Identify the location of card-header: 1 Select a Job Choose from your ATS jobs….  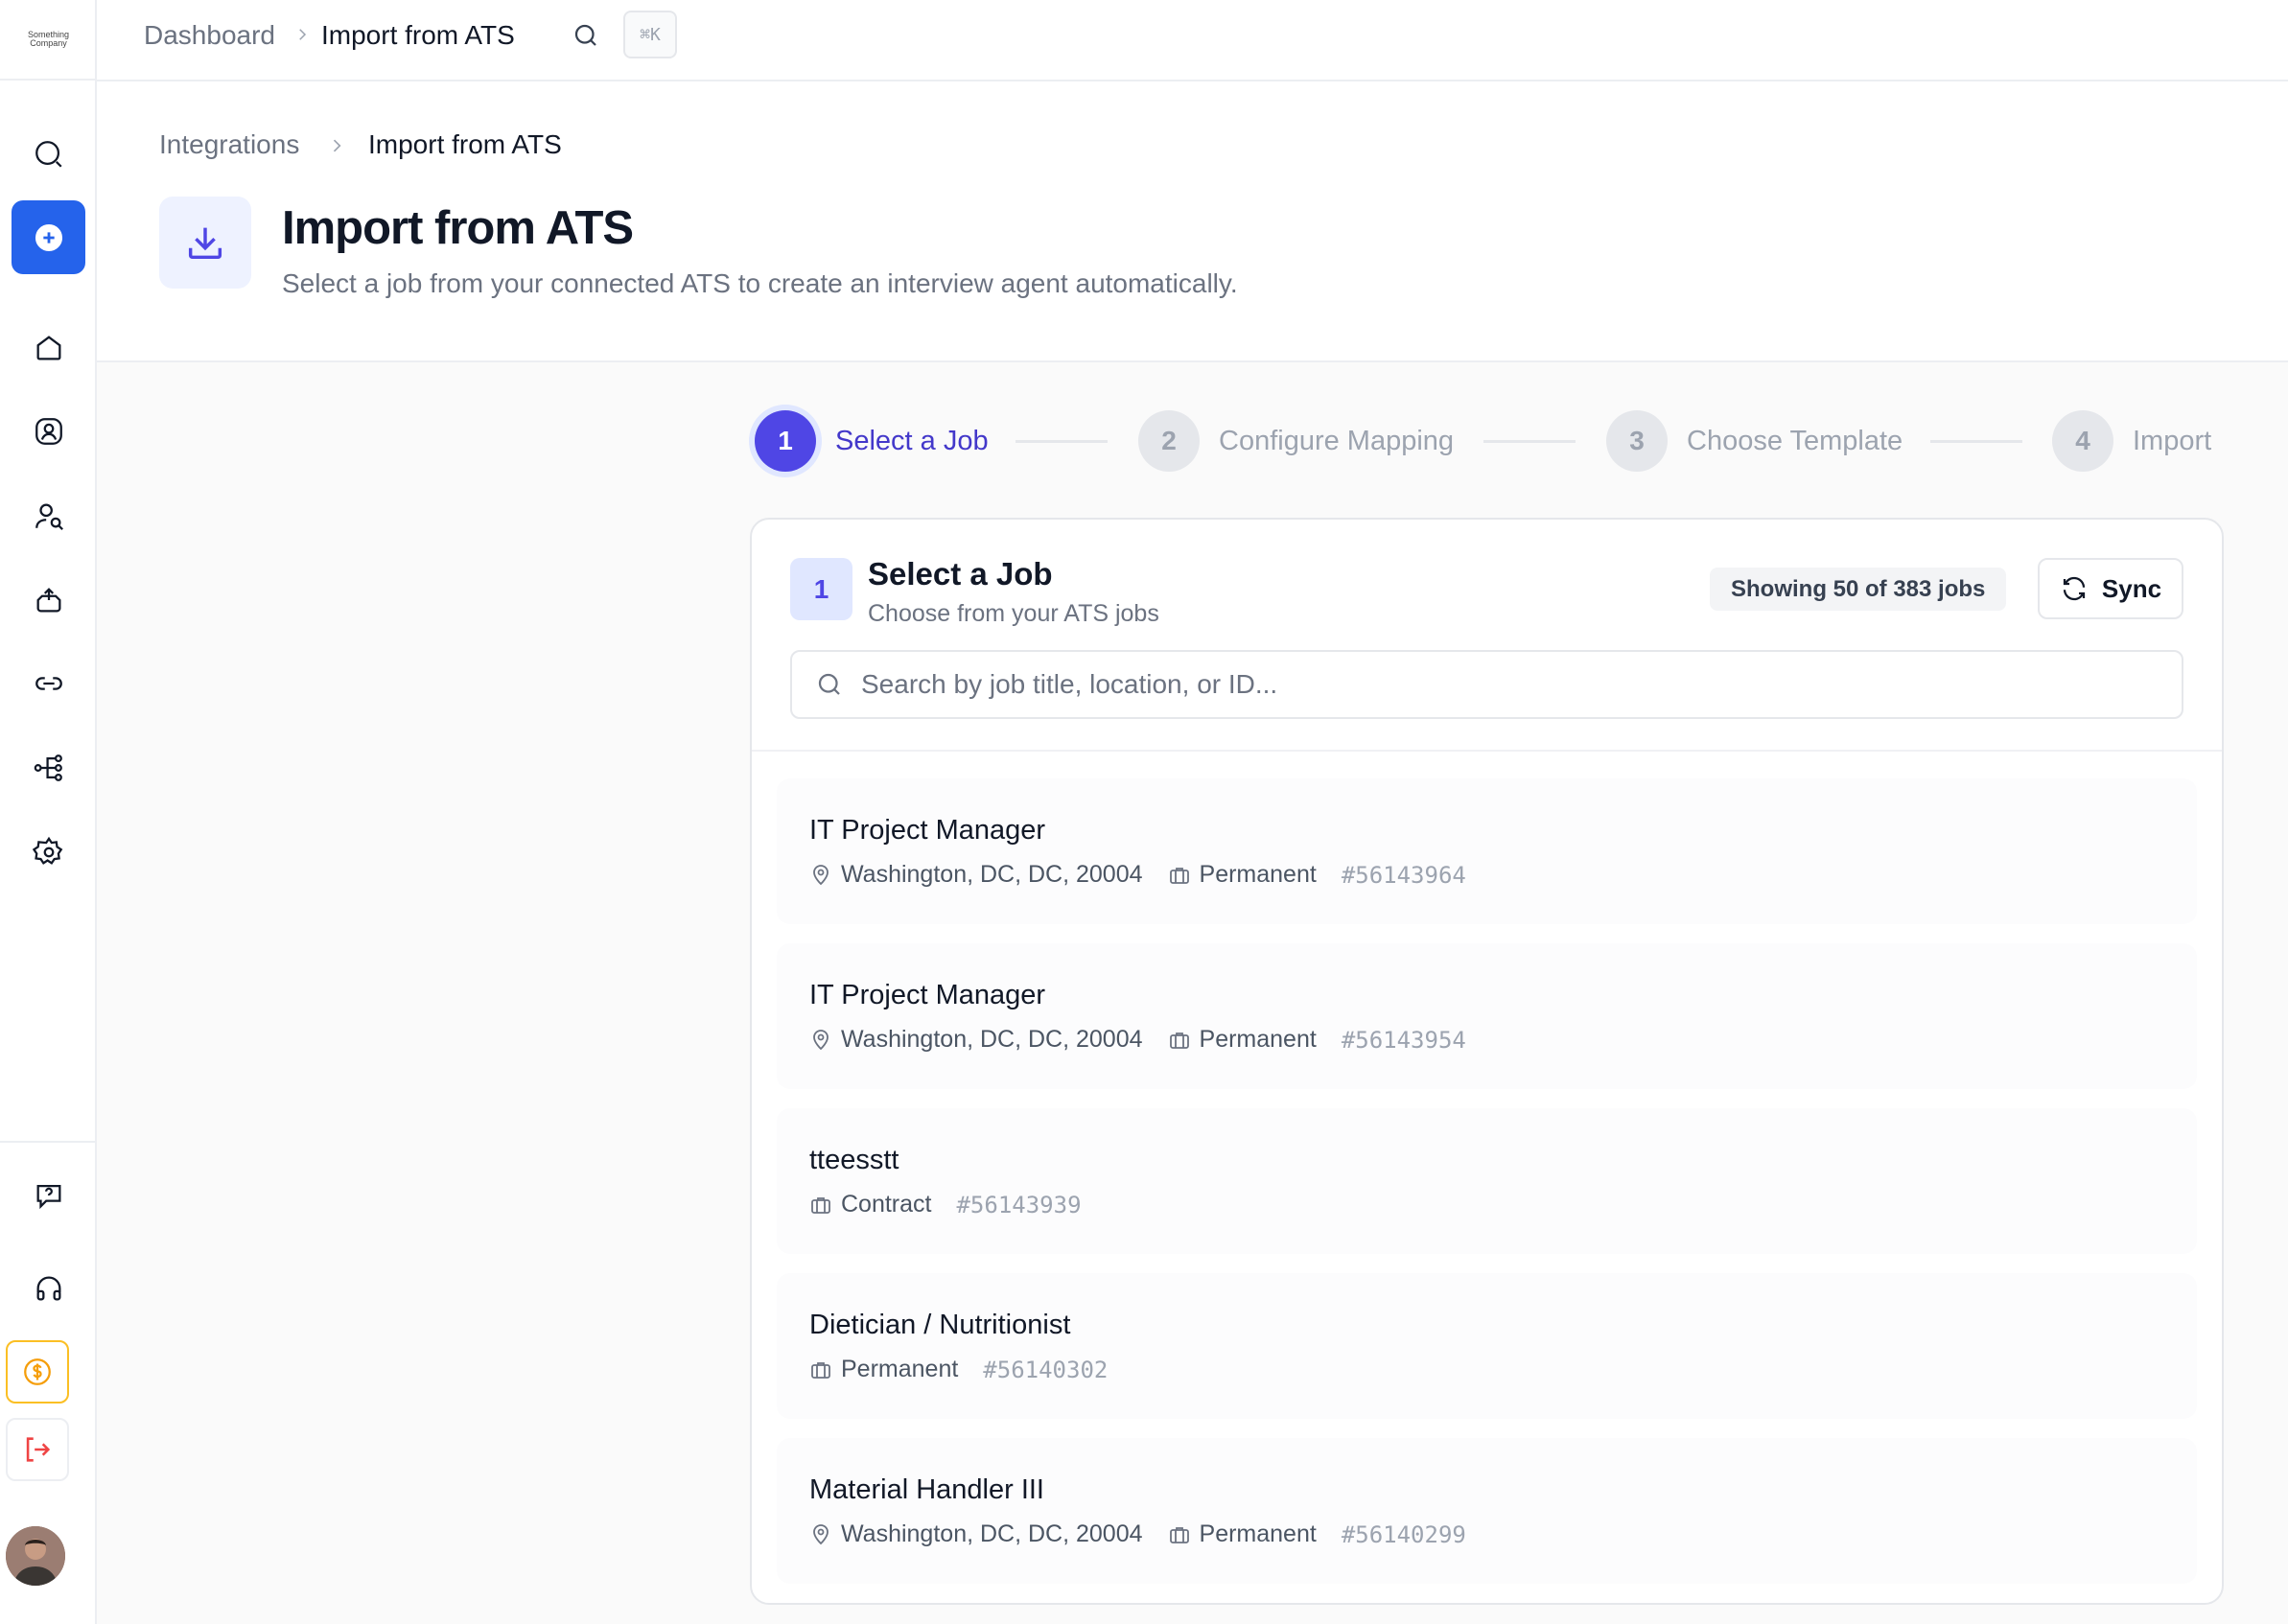
(1487, 636).